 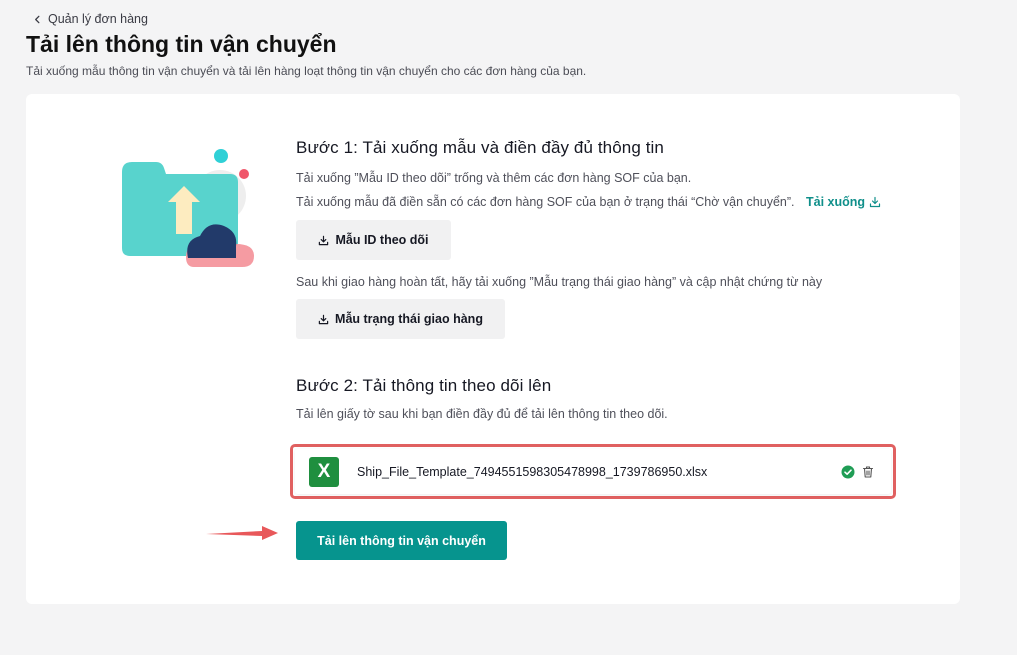 What do you see at coordinates (242, 533) in the screenshot?
I see `red-arrow-icon` at bounding box center [242, 533].